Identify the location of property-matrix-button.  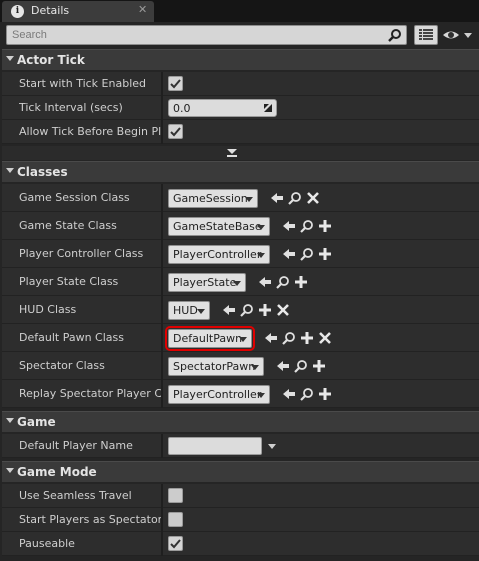
(426, 35).